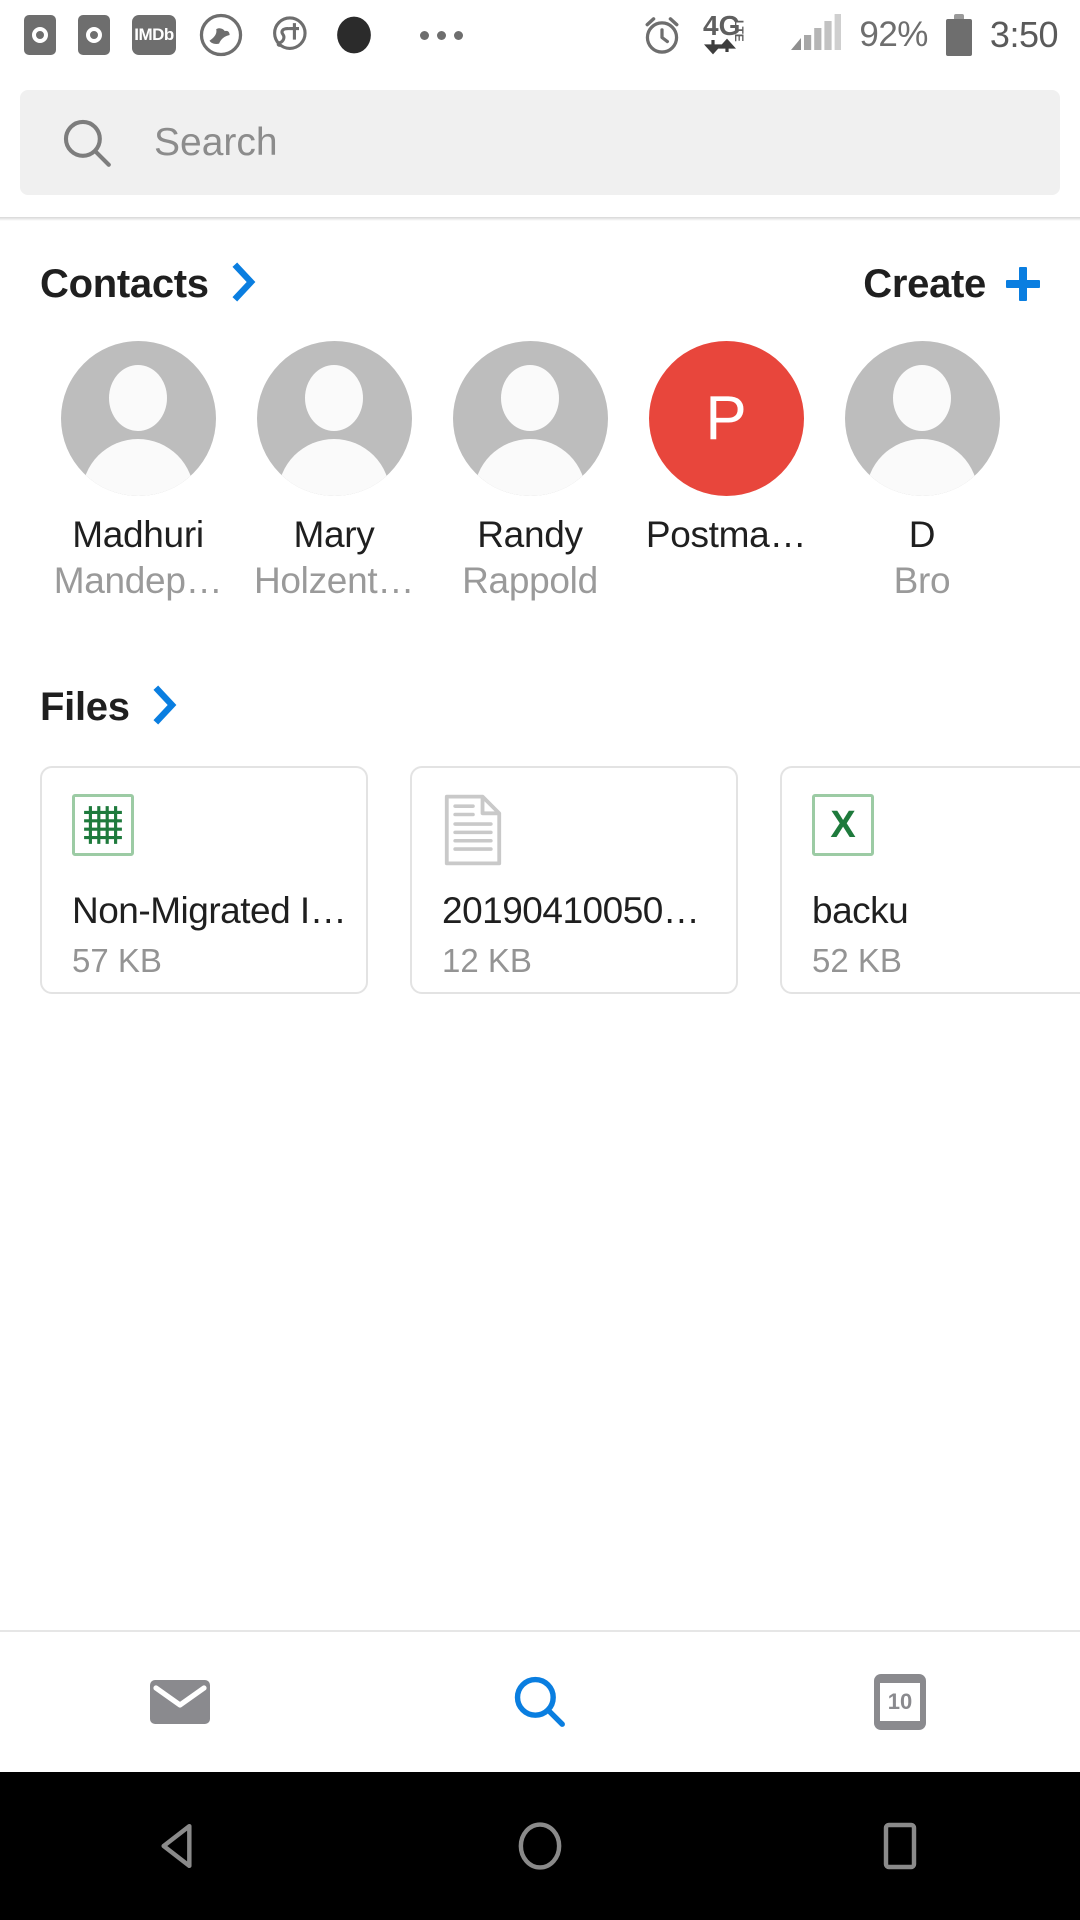 The width and height of the screenshot is (1080, 1920). I want to click on search-placeholder: Search, so click(216, 142).